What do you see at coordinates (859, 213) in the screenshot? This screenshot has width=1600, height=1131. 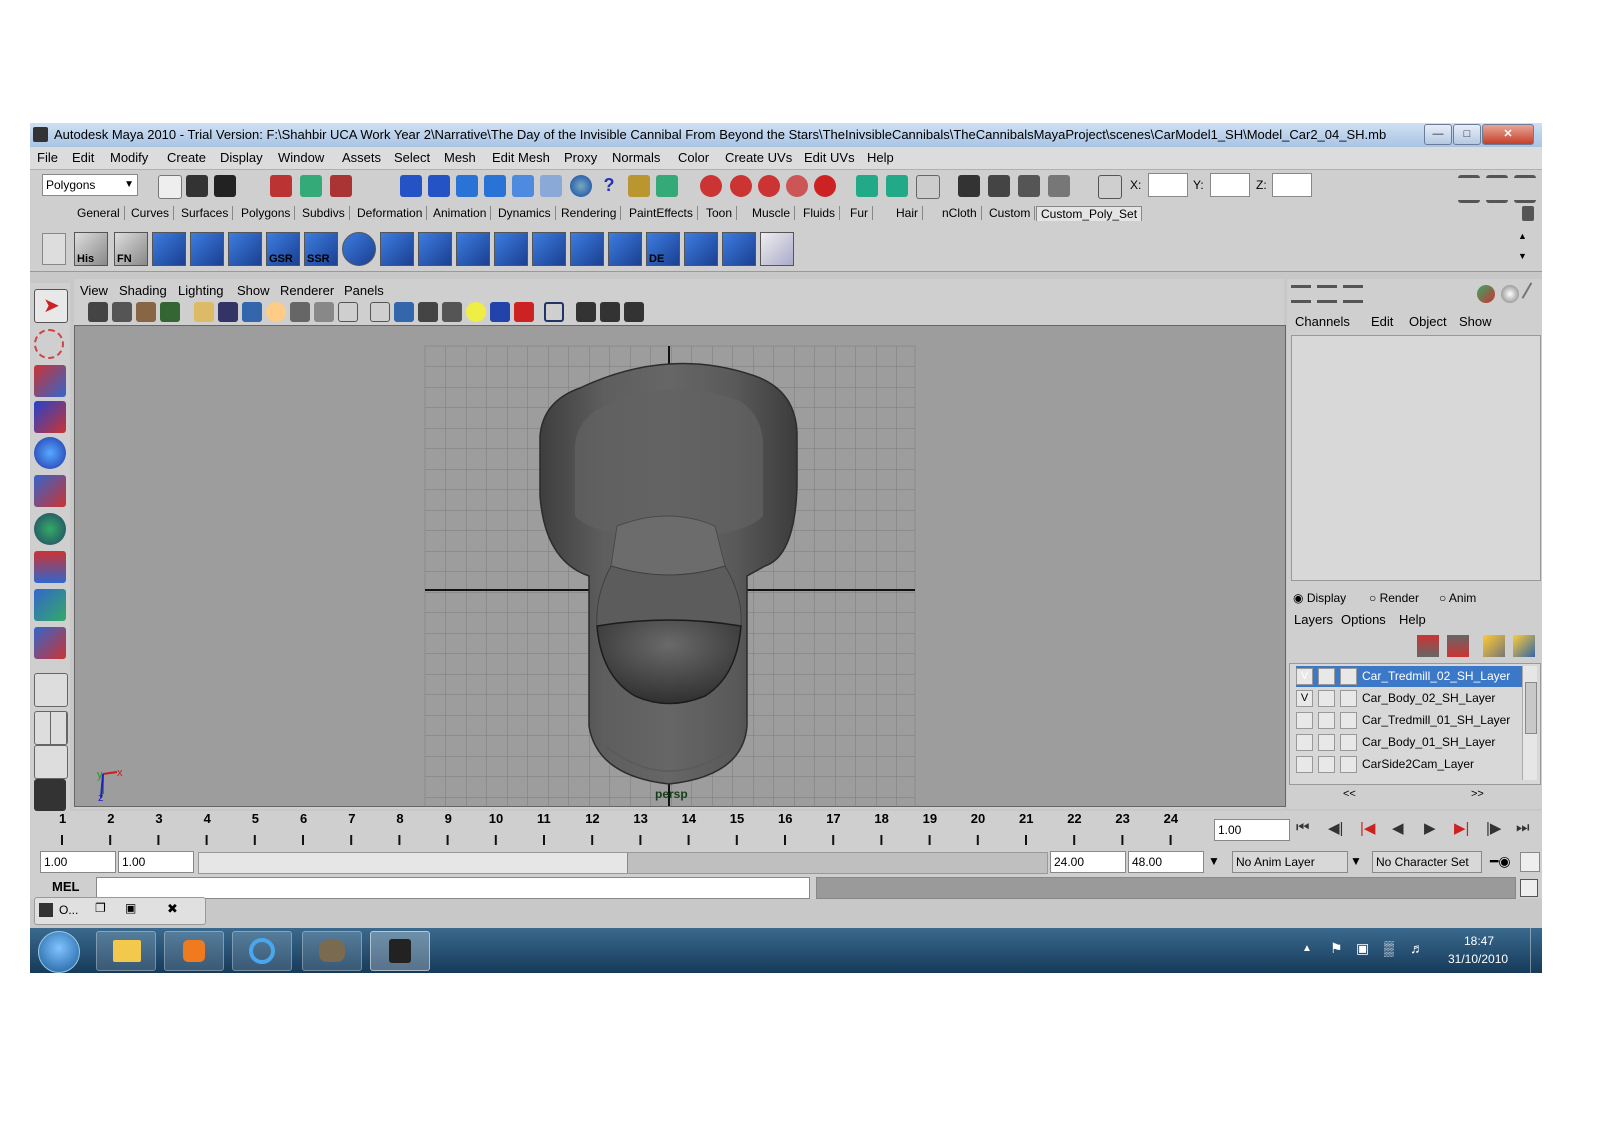 I see `shelf-tab-fur: Fur` at bounding box center [859, 213].